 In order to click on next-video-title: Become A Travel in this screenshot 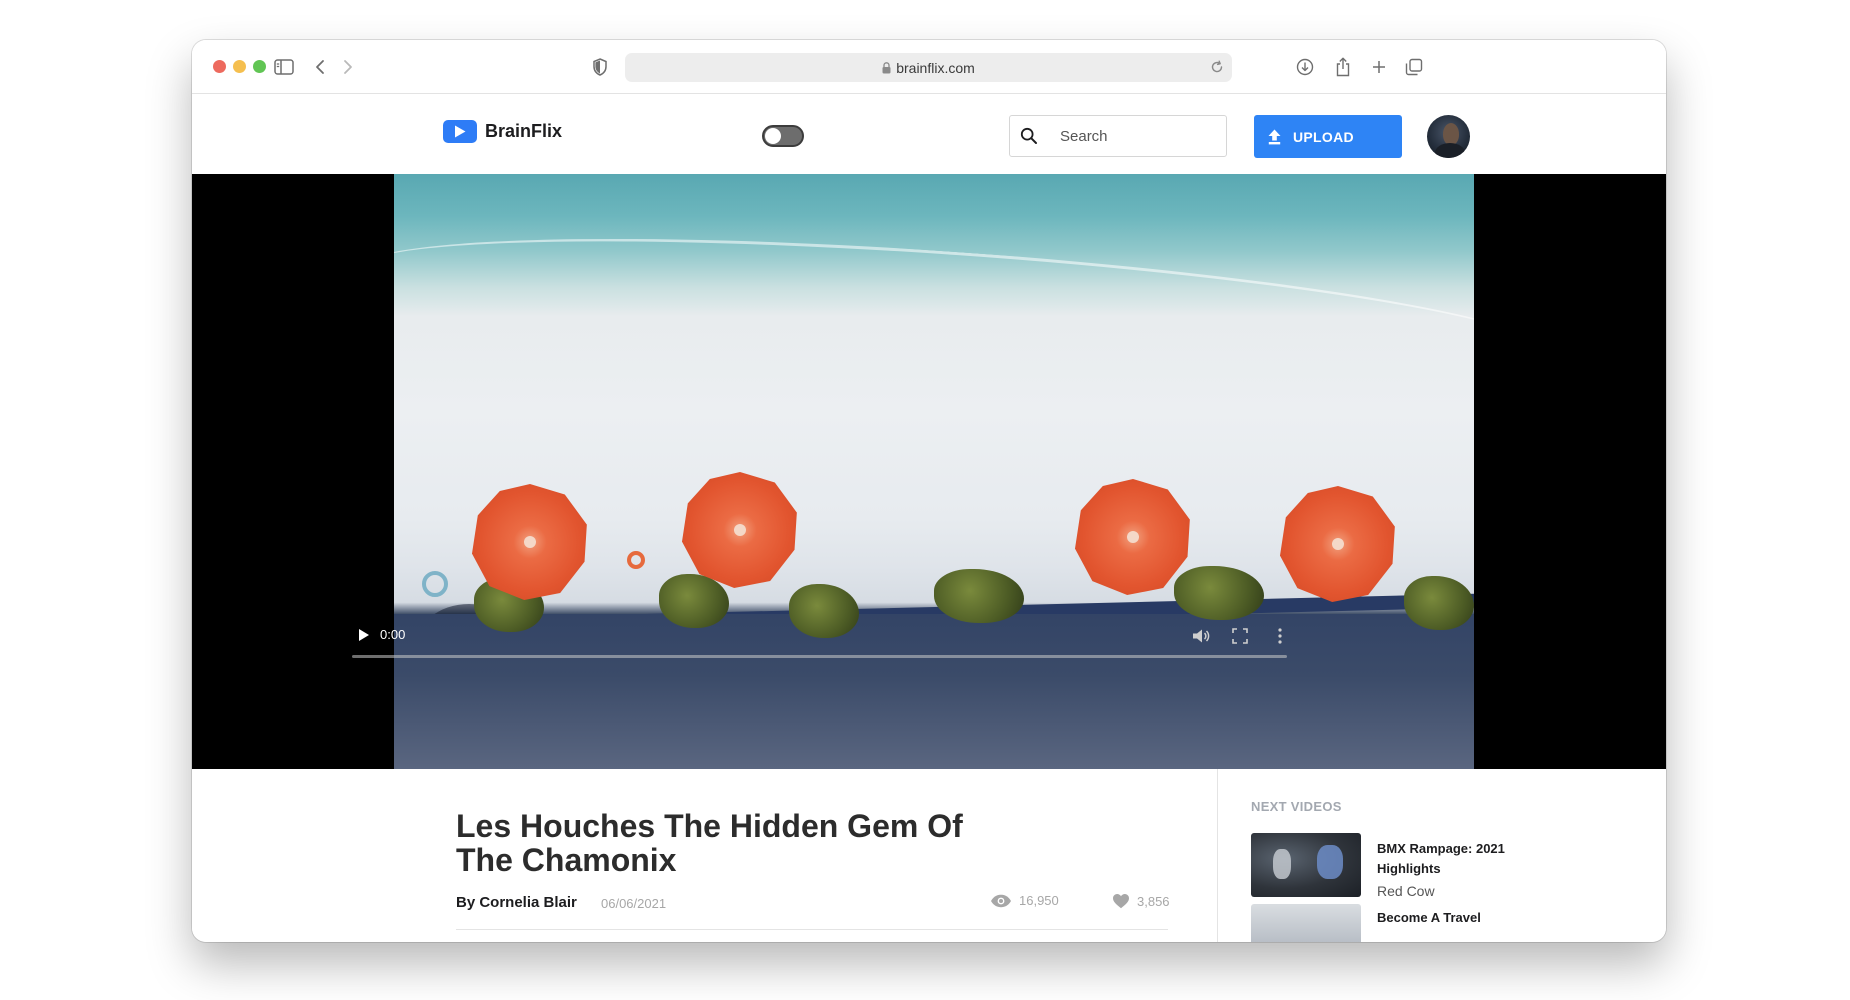, I will do `click(1442, 918)`.